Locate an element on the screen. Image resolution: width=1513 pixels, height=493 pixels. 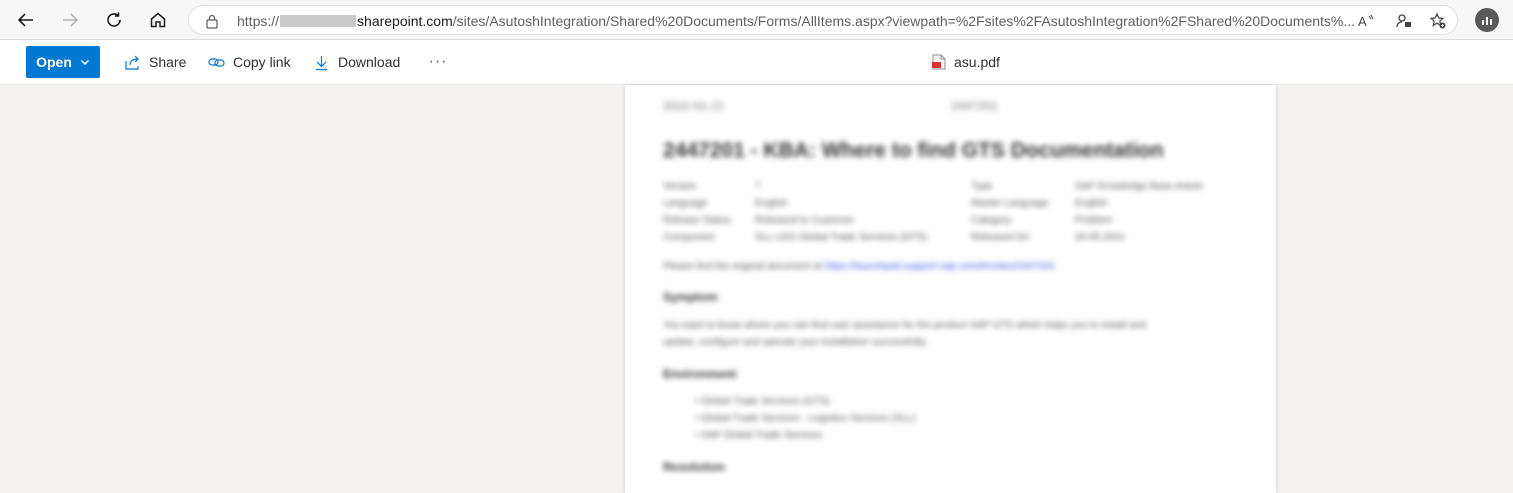
url-host: sharepoint.com is located at coordinates (405, 21).